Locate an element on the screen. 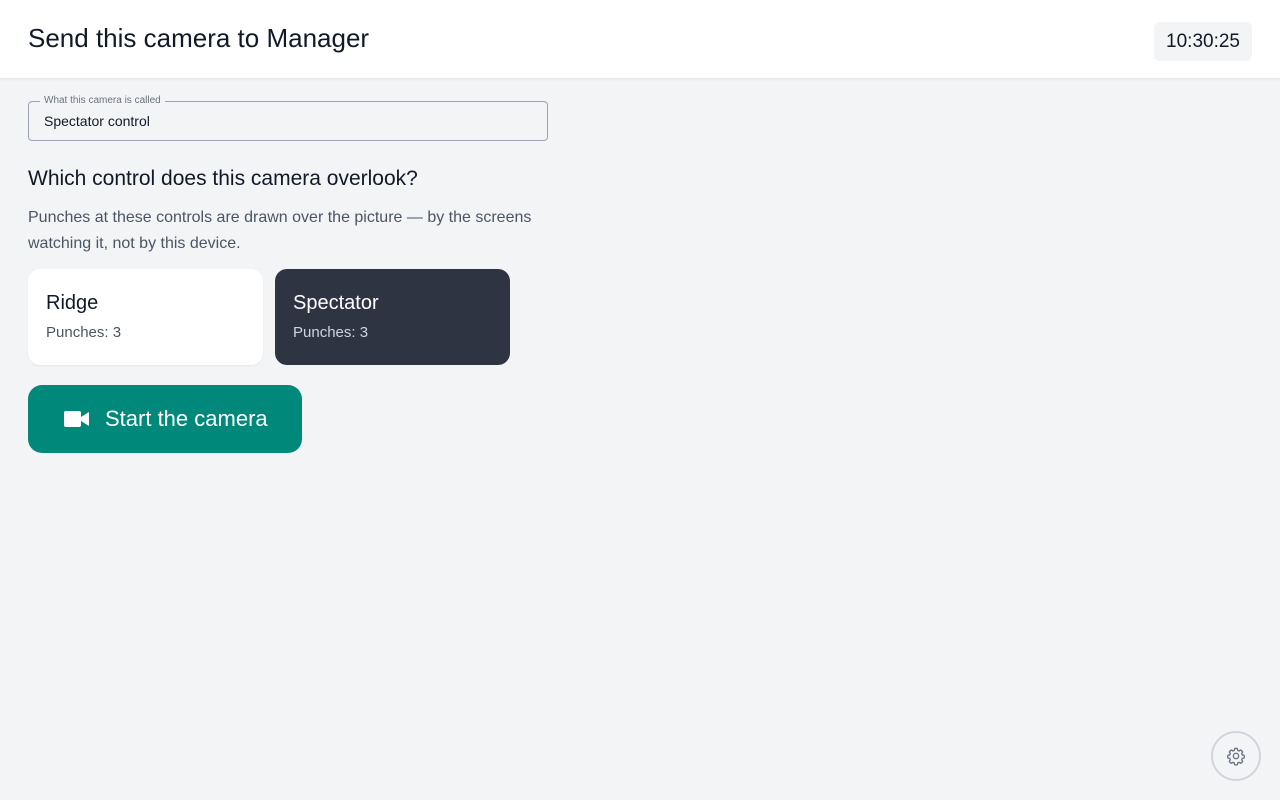 The image size is (1280, 800). page-title: Send this camera to Manager is located at coordinates (199, 38).